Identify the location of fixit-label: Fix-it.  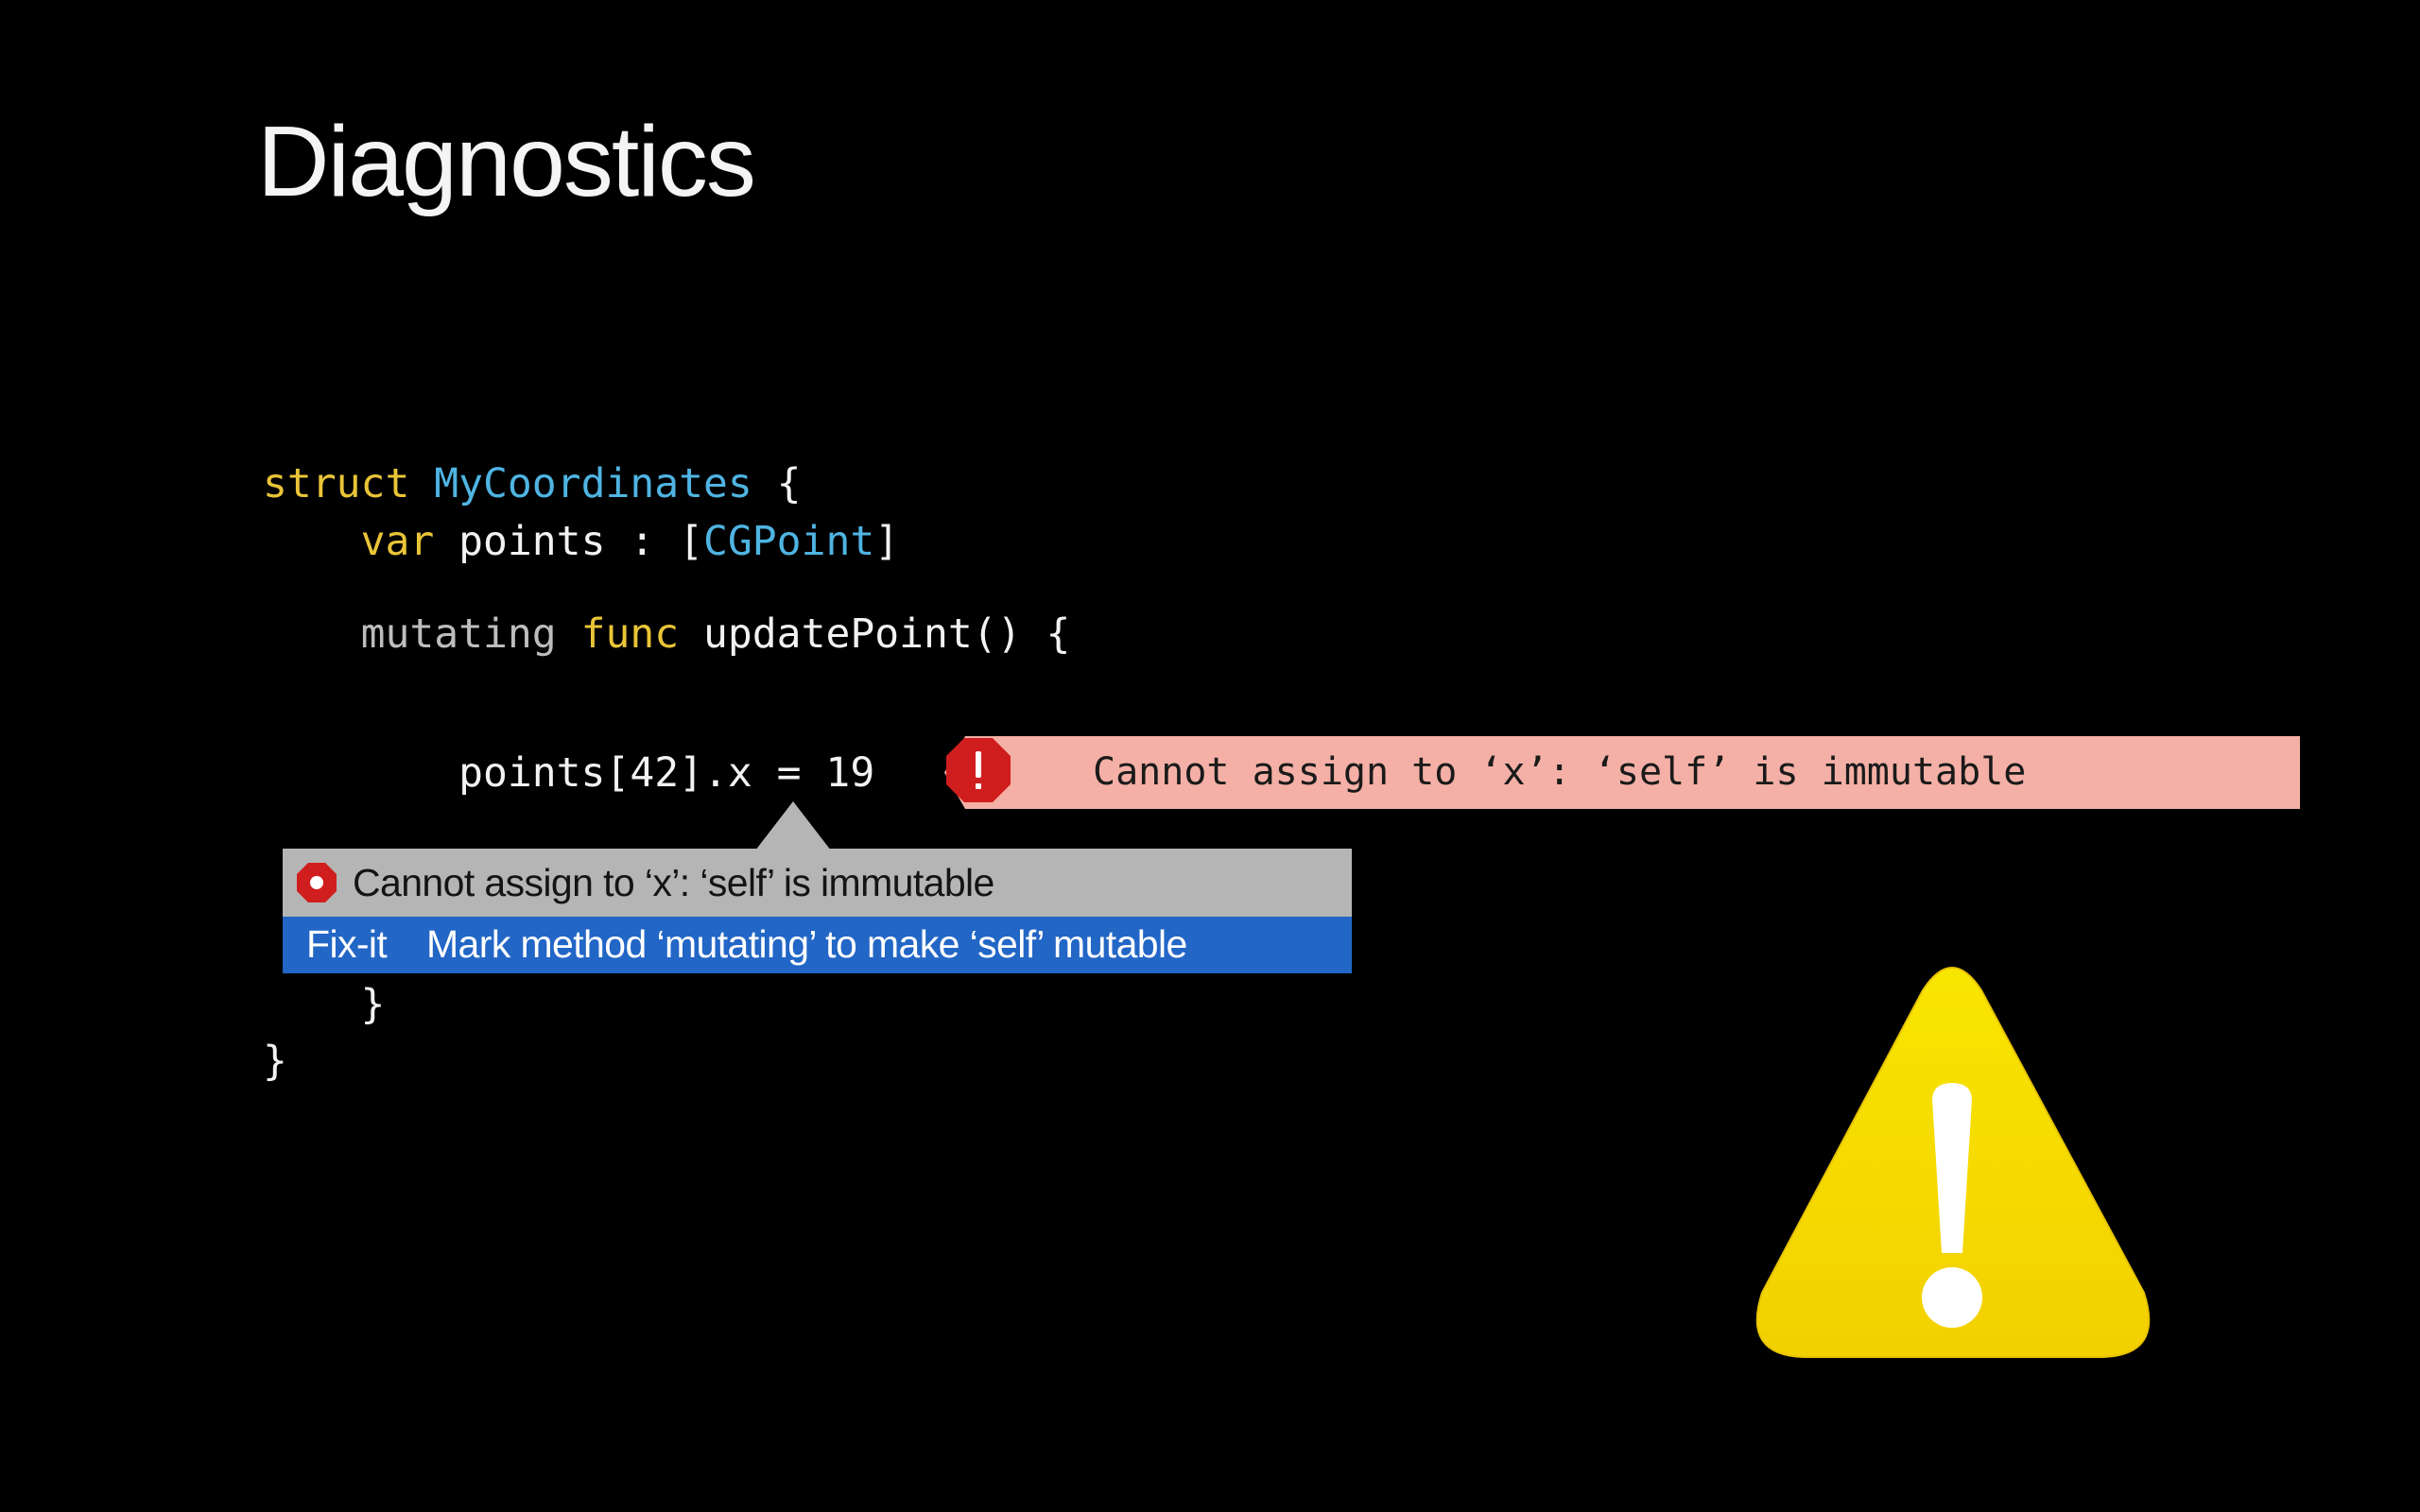
(347, 944).